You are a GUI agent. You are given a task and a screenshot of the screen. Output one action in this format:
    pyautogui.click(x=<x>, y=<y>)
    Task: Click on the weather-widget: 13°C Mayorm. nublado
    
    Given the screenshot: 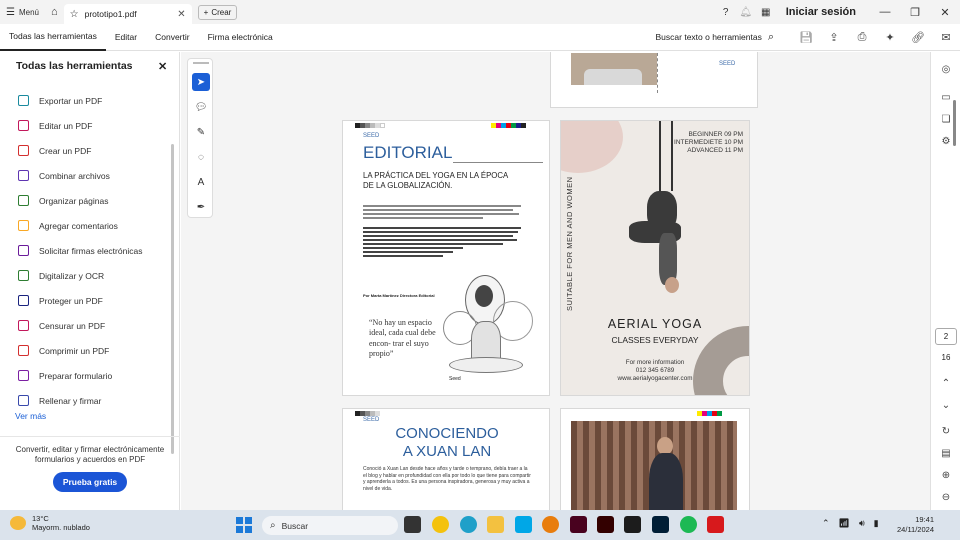 What is the action you would take?
    pyautogui.click(x=50, y=523)
    